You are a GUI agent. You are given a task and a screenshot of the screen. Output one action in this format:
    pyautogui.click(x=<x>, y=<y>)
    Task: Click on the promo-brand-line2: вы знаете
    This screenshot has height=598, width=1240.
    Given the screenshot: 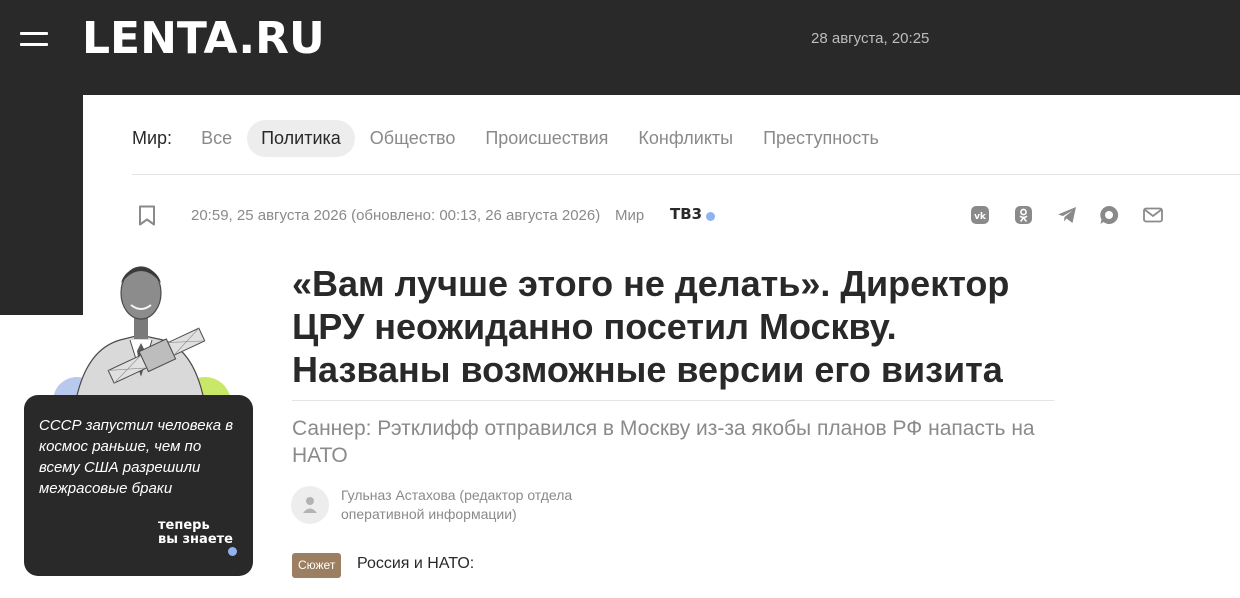 What is the action you would take?
    pyautogui.click(x=195, y=539)
    